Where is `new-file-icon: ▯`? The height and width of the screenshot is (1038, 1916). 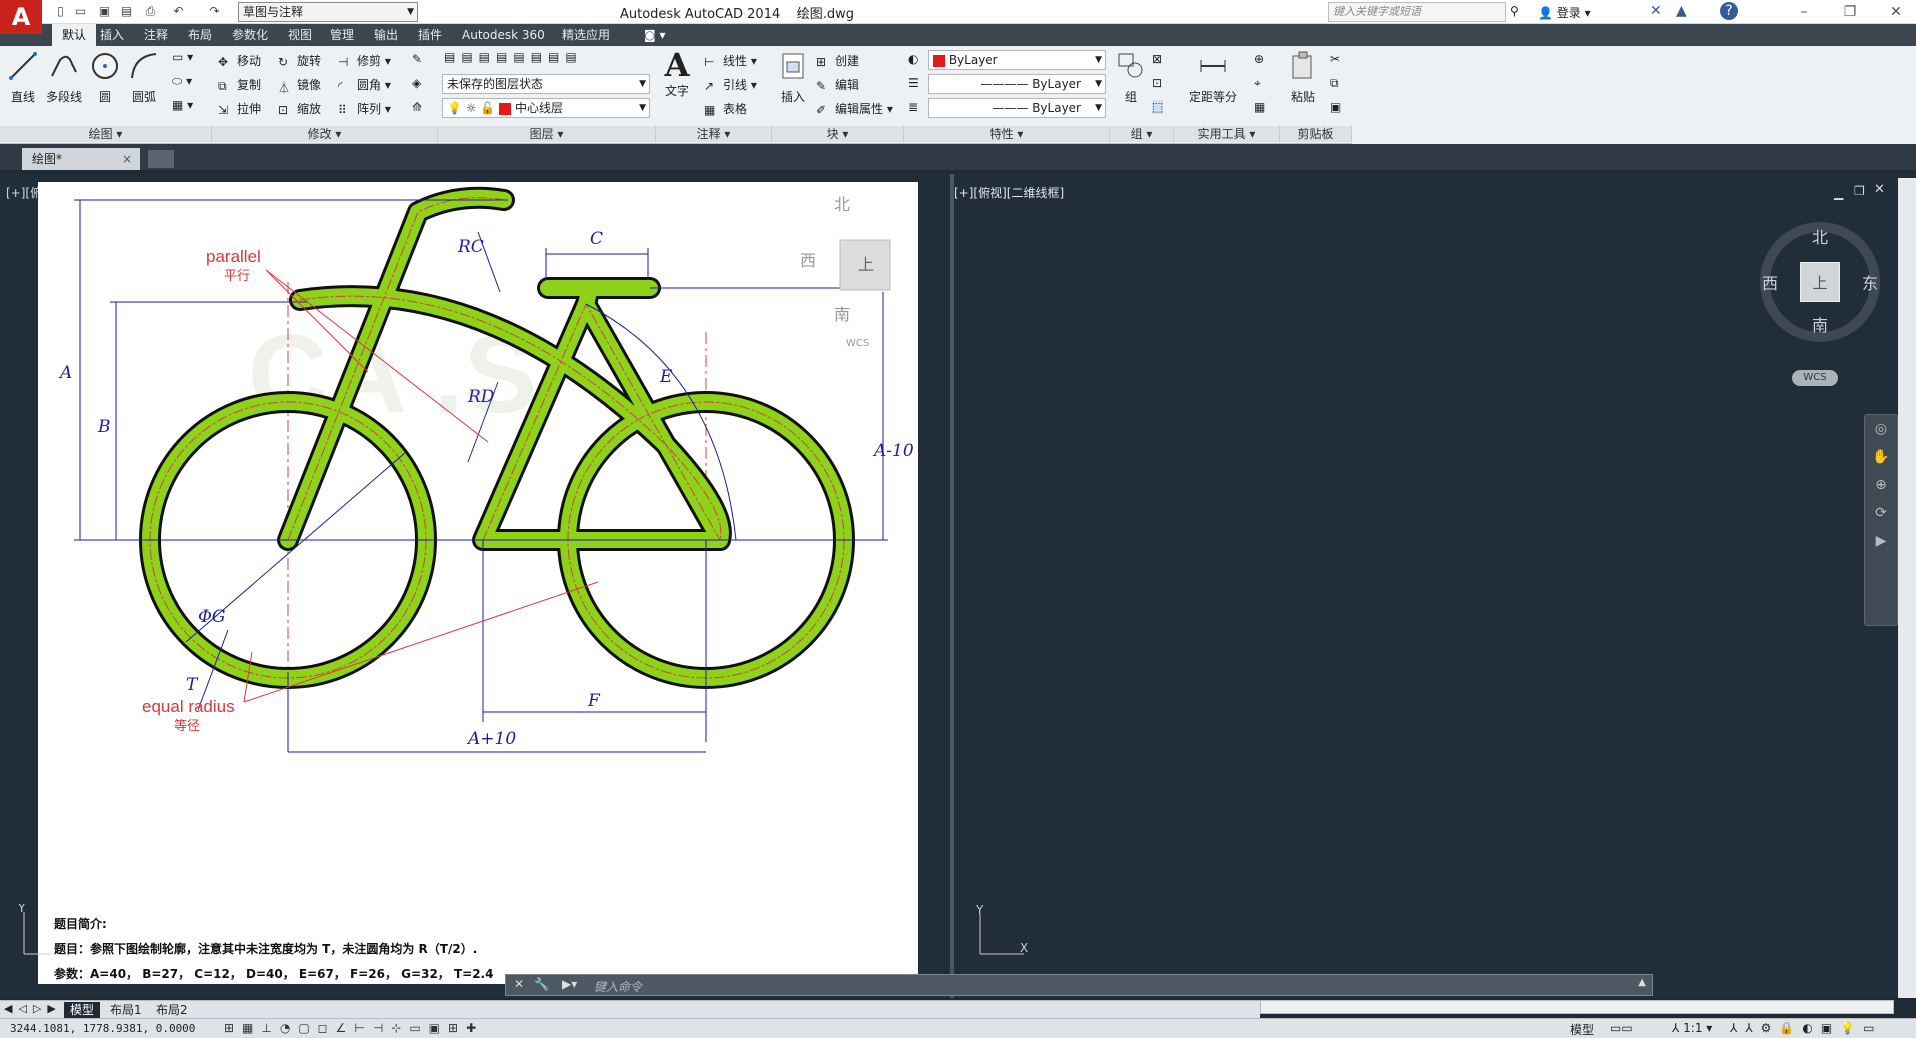 new-file-icon: ▯ is located at coordinates (60, 11).